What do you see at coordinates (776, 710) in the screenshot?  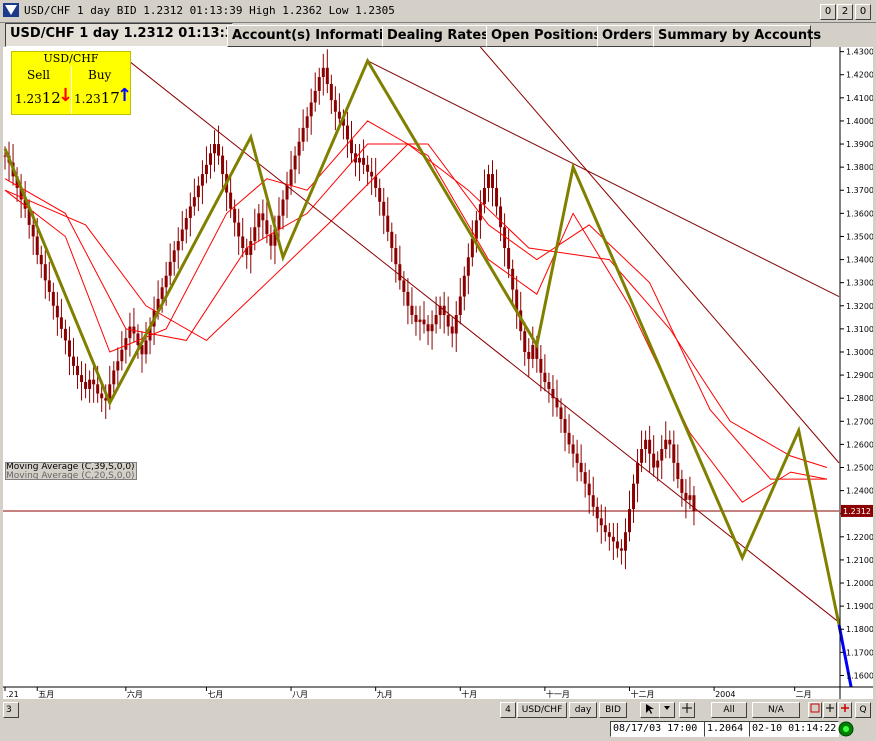 I see `range-na-button: N/A` at bounding box center [776, 710].